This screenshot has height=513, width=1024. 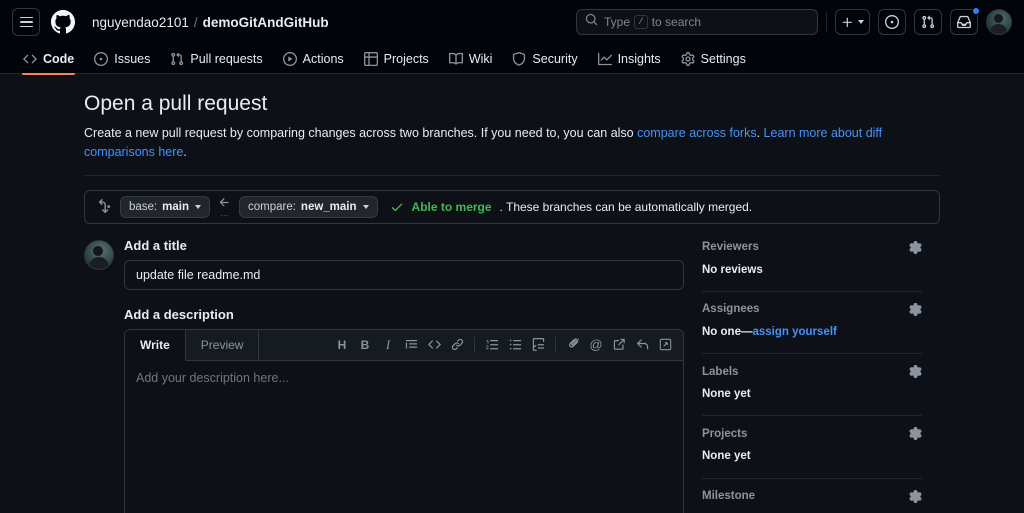 What do you see at coordinates (370, 58) in the screenshot?
I see `table-icon` at bounding box center [370, 58].